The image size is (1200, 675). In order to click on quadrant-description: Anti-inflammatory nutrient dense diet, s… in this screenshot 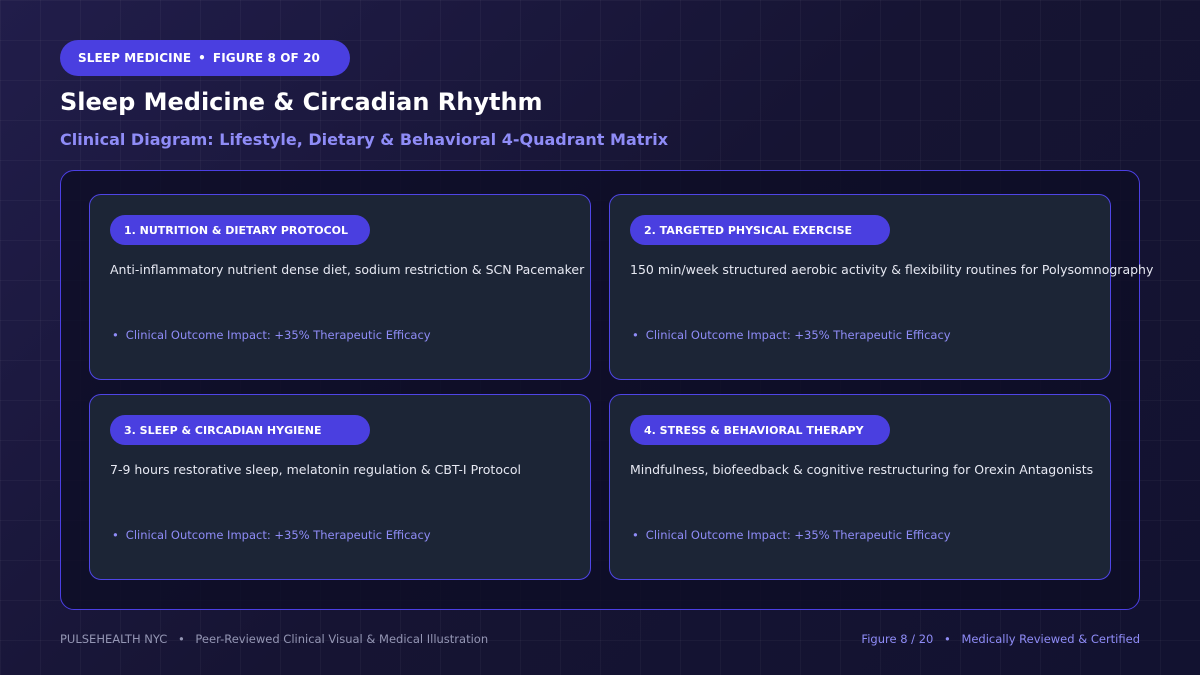, I will do `click(347, 269)`.